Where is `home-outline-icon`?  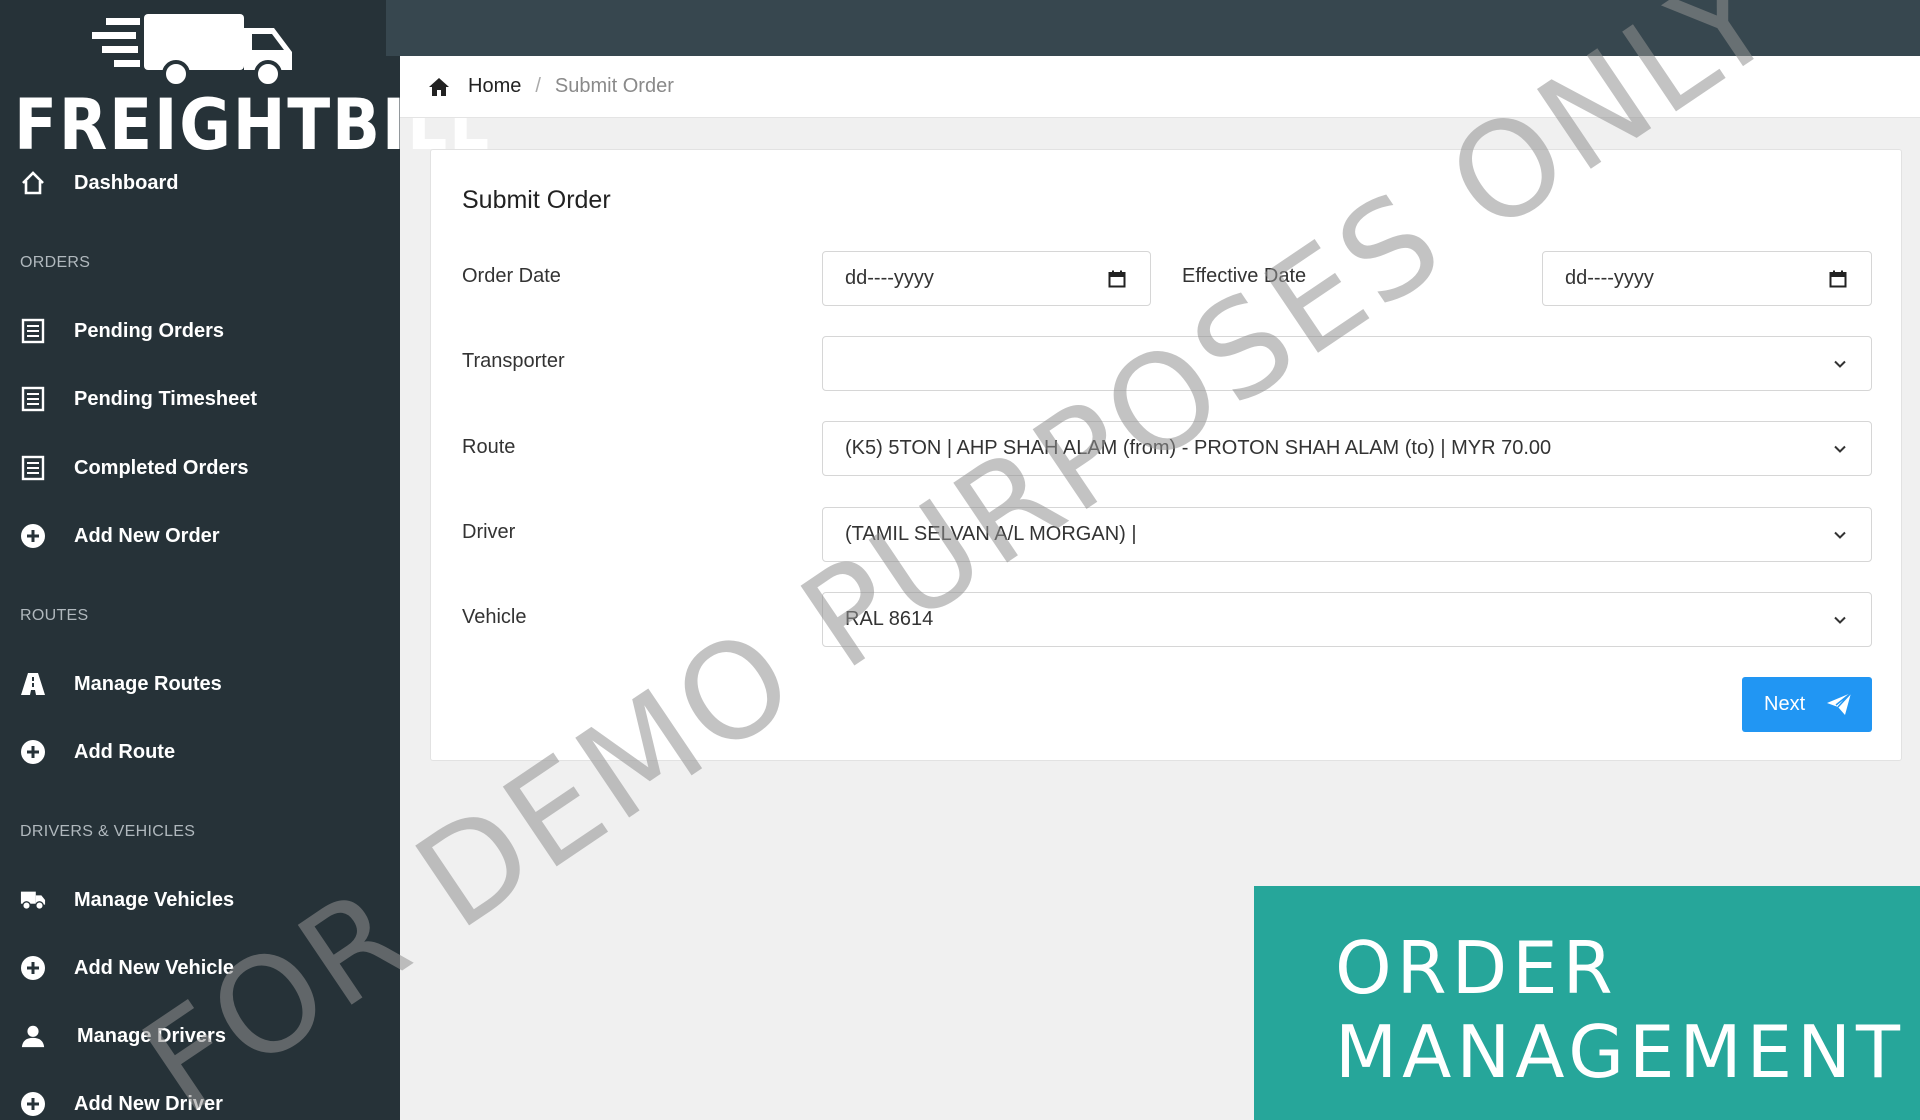
home-outline-icon is located at coordinates (33, 183).